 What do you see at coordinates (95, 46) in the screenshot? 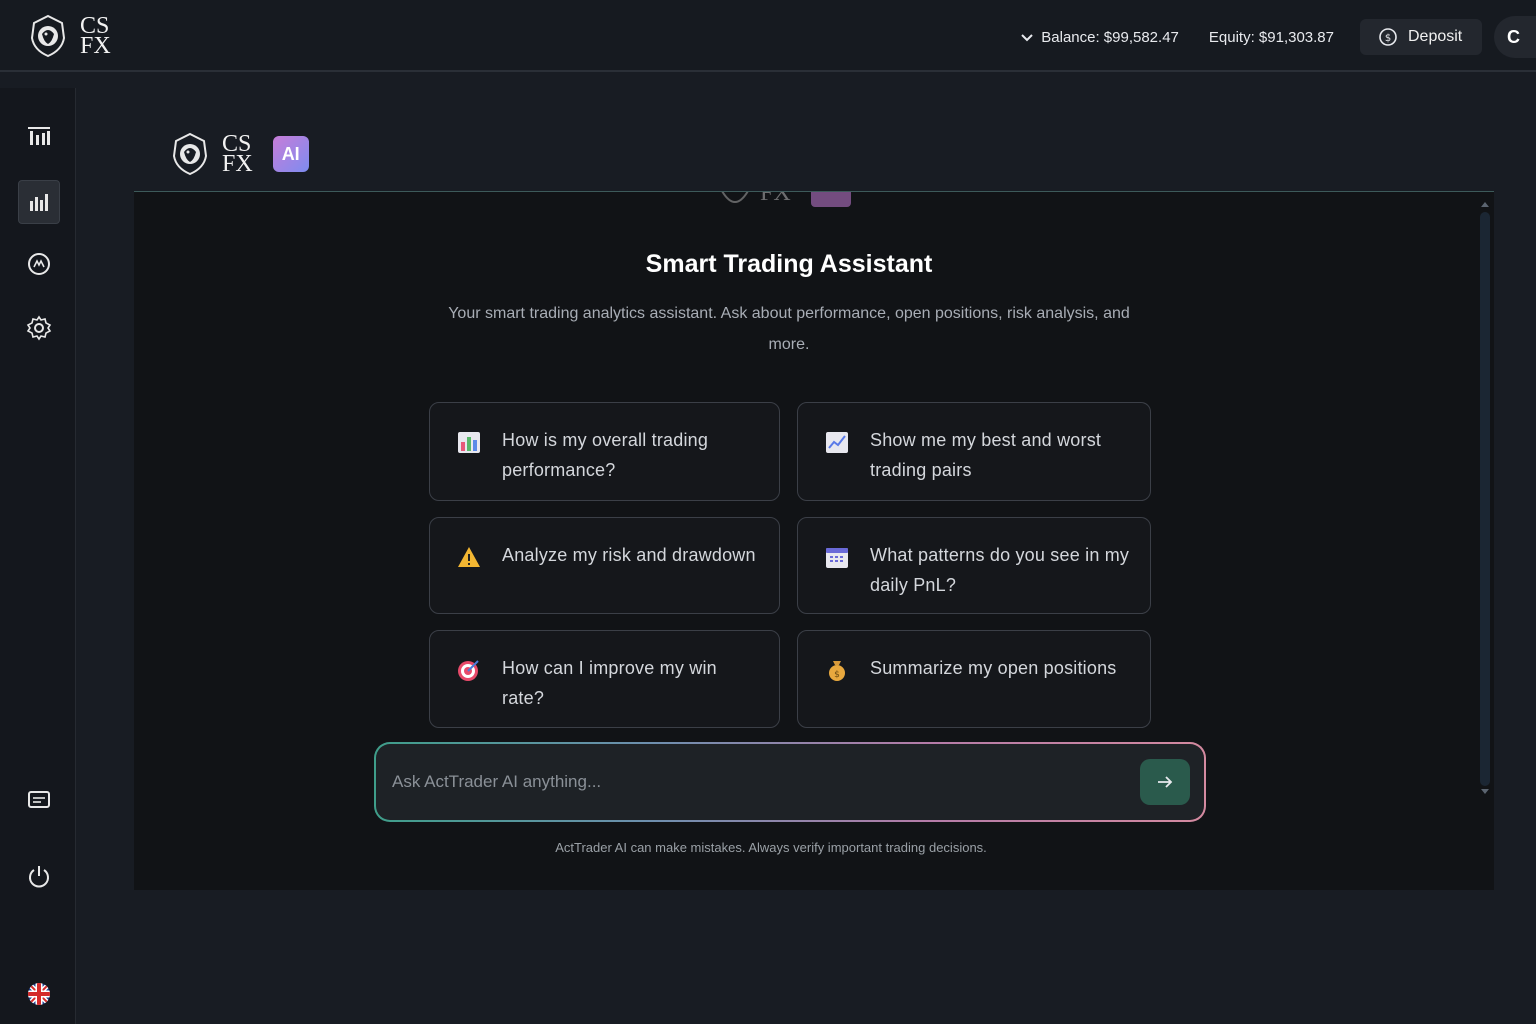
I see `brand-line2: FX` at bounding box center [95, 46].